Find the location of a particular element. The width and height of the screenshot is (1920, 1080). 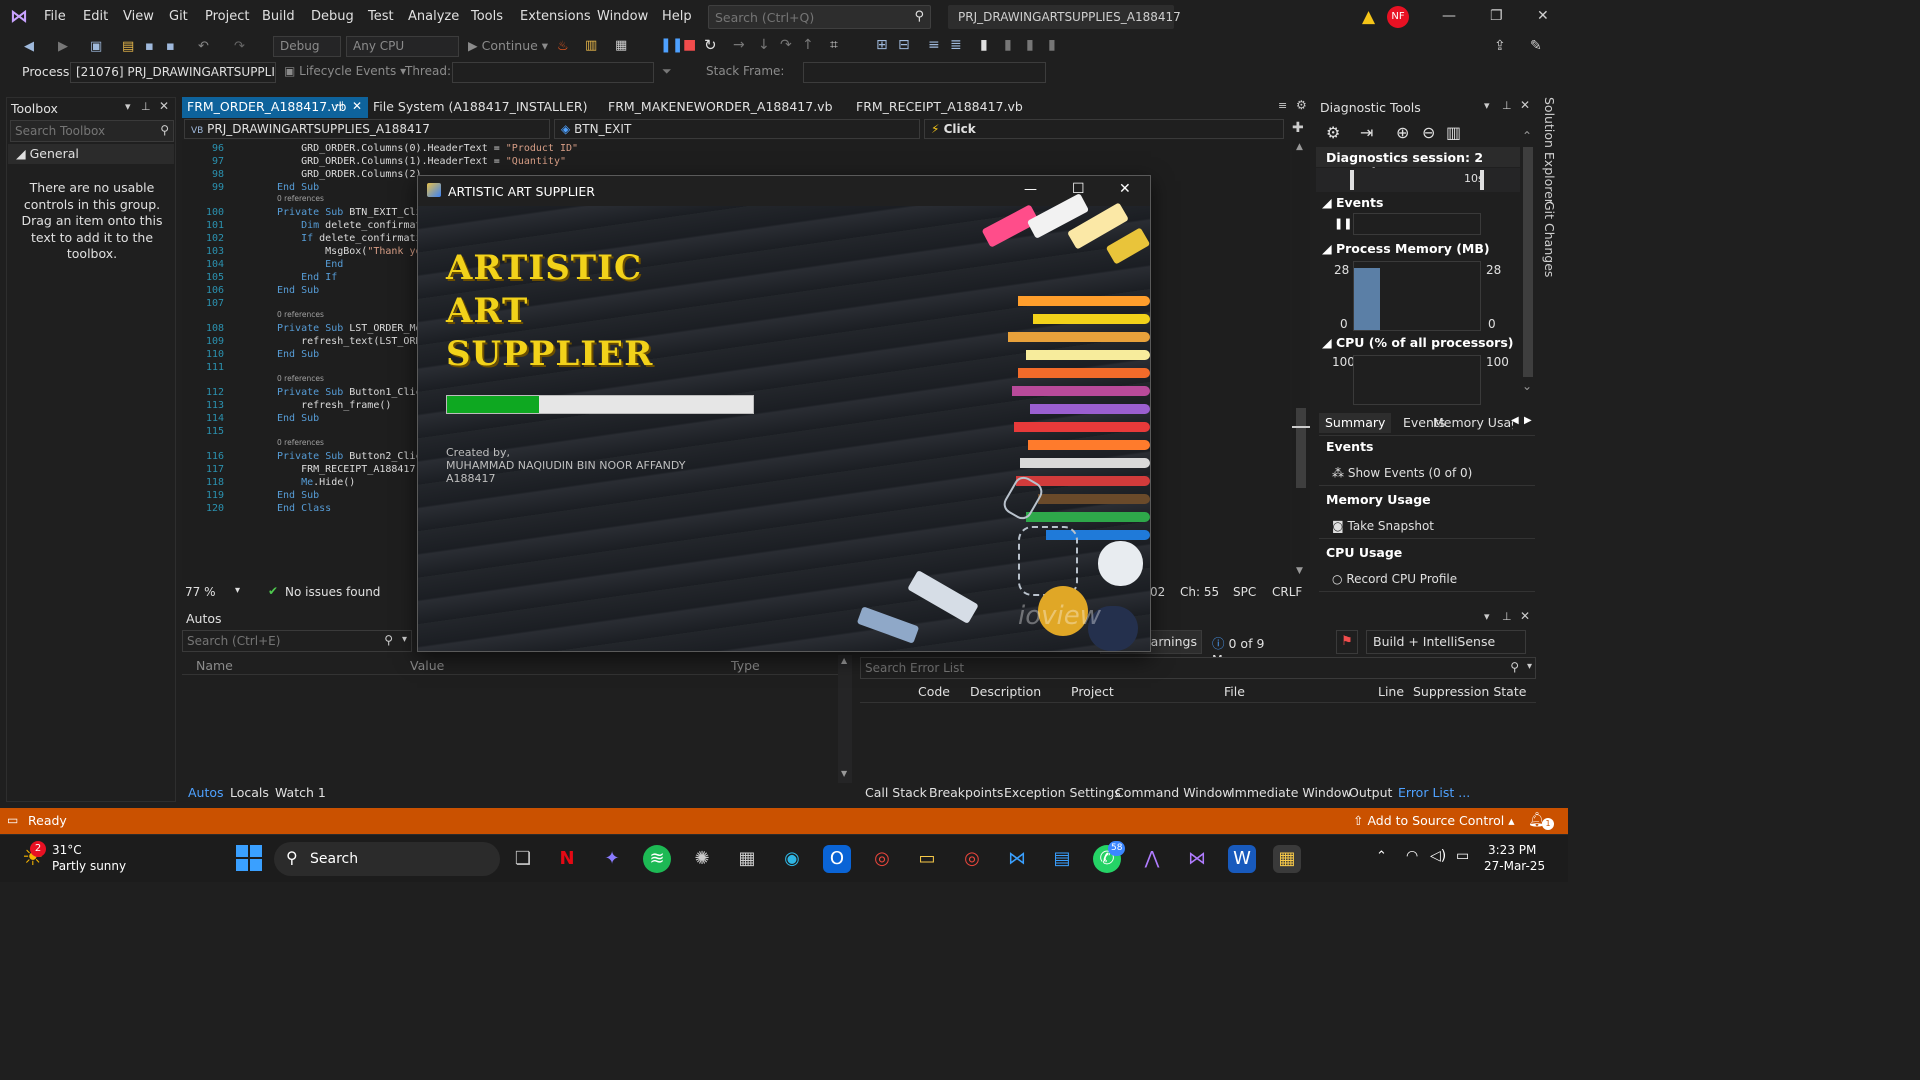

next-bookmark-icon: ▮ is located at coordinates (1030, 45).